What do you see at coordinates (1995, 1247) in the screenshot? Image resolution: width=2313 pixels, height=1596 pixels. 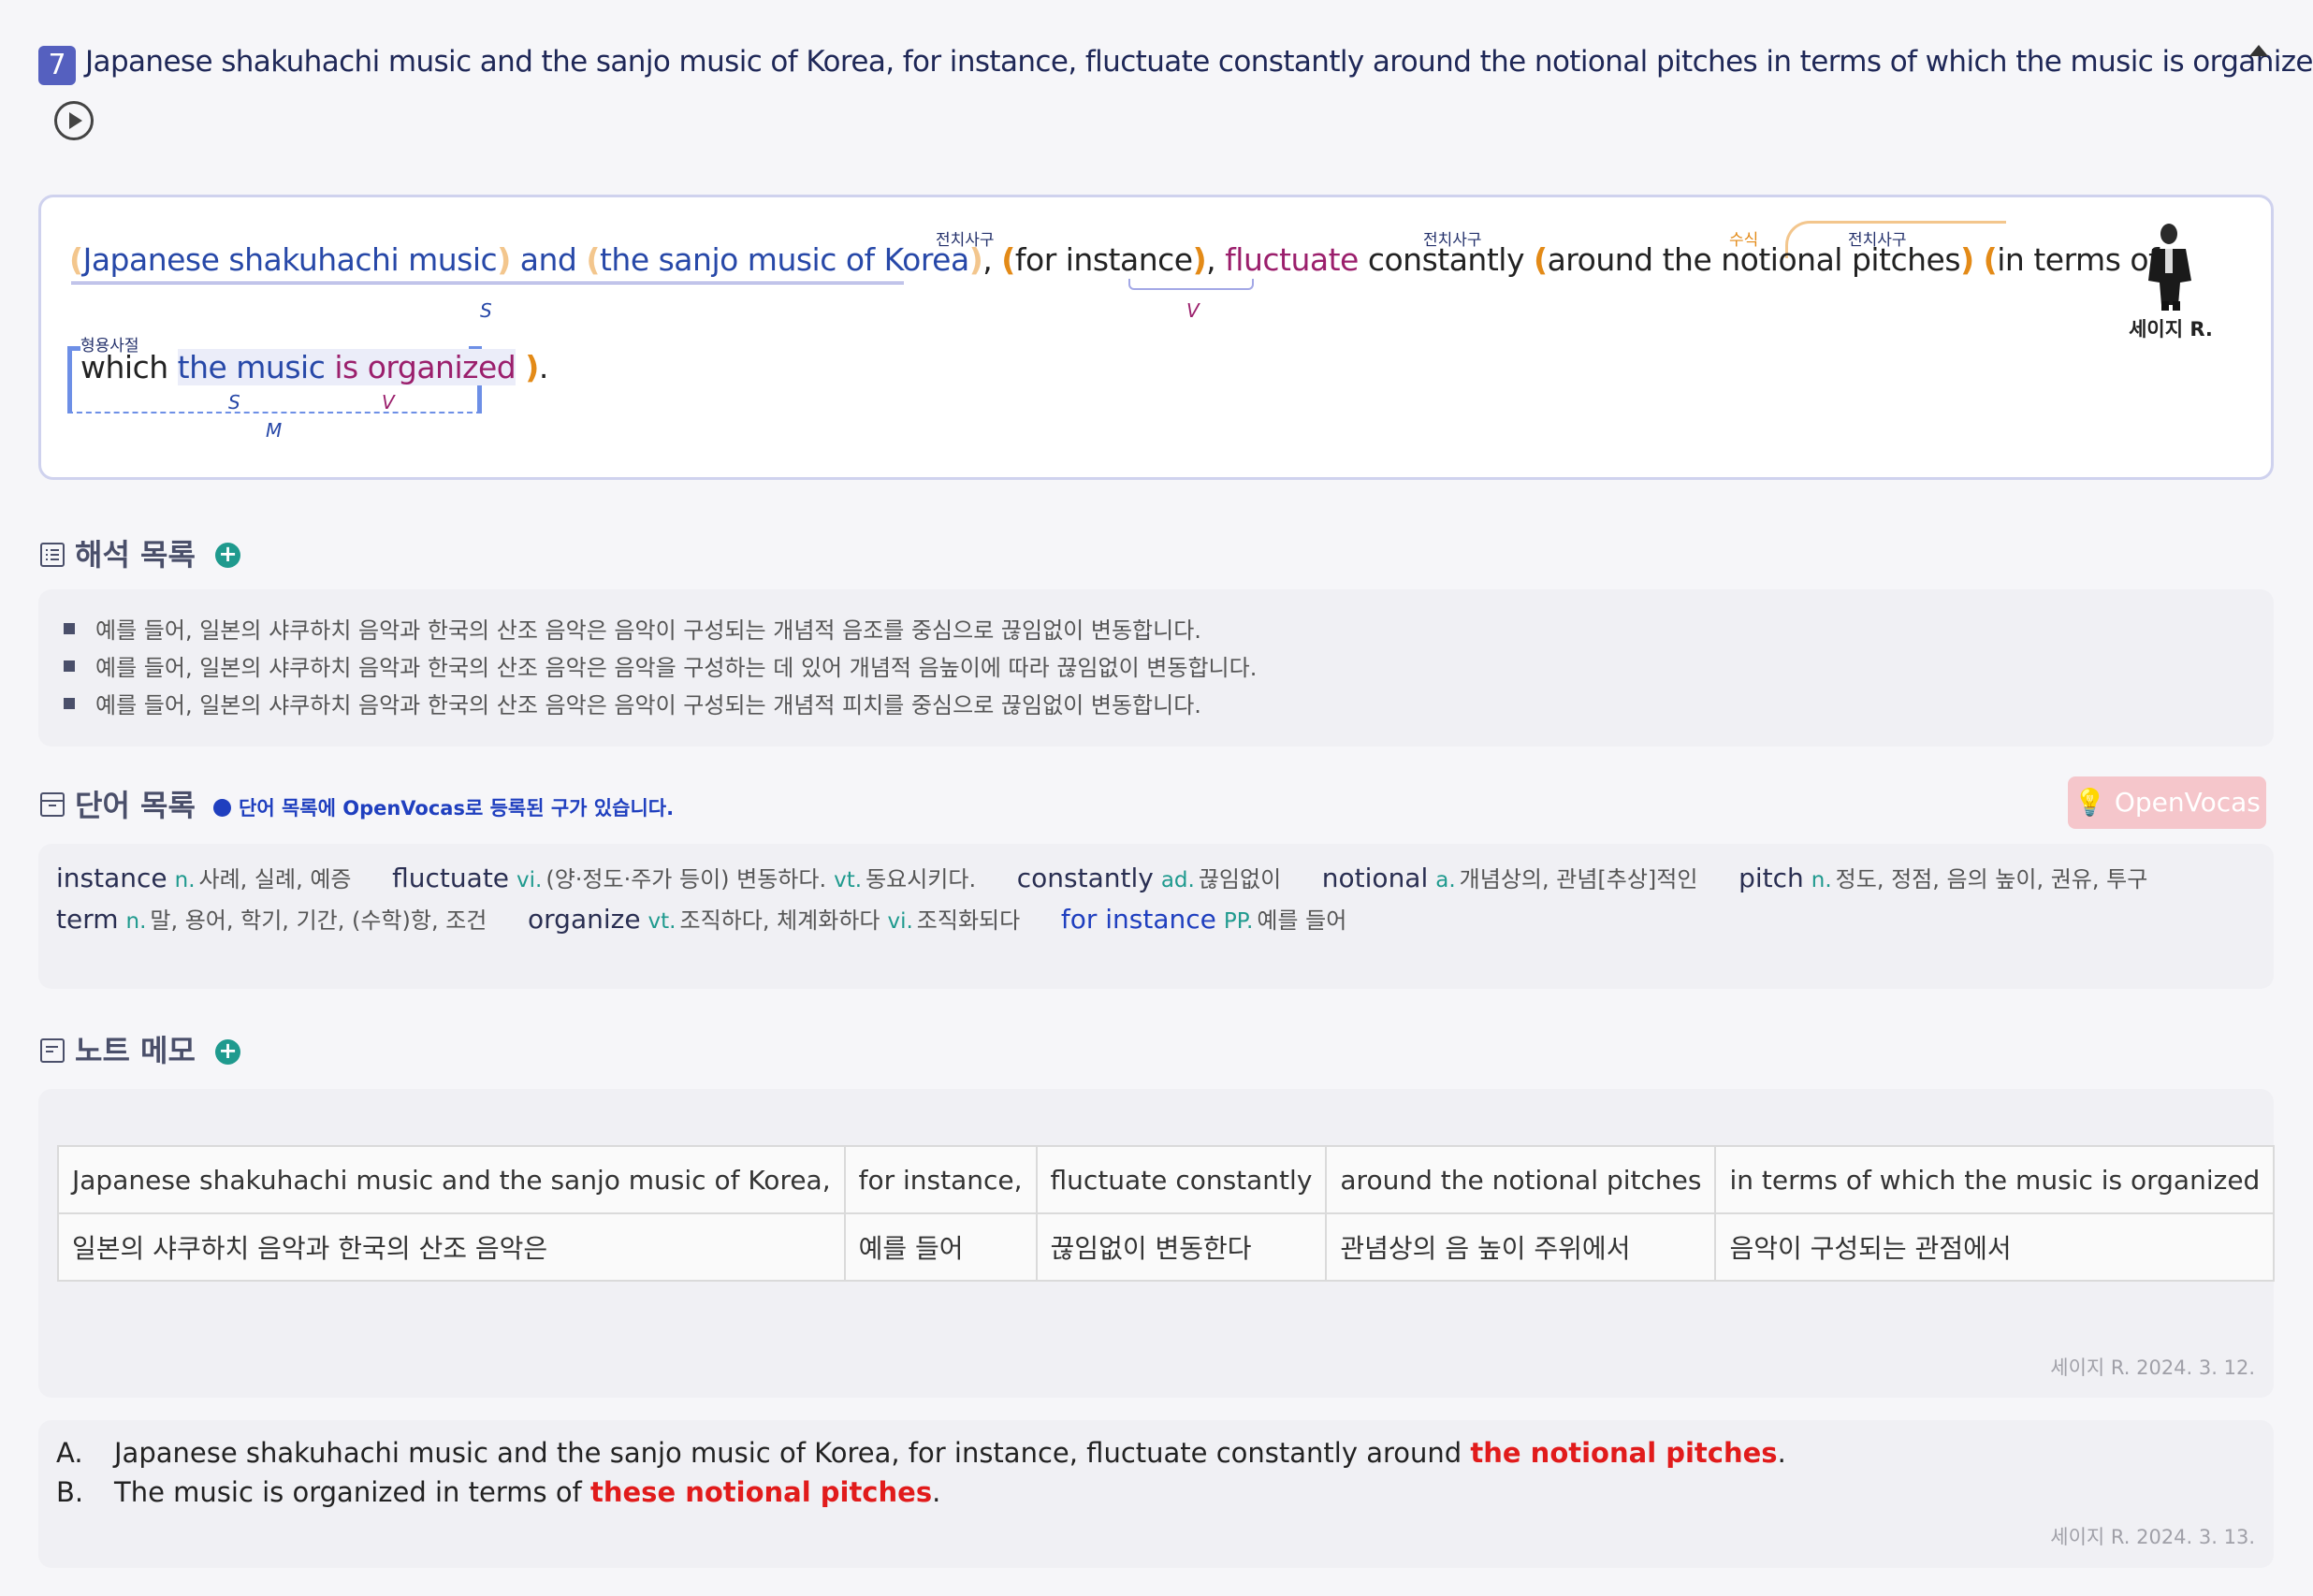 I see `table-cell: 음악이 구성되는 관점에서` at bounding box center [1995, 1247].